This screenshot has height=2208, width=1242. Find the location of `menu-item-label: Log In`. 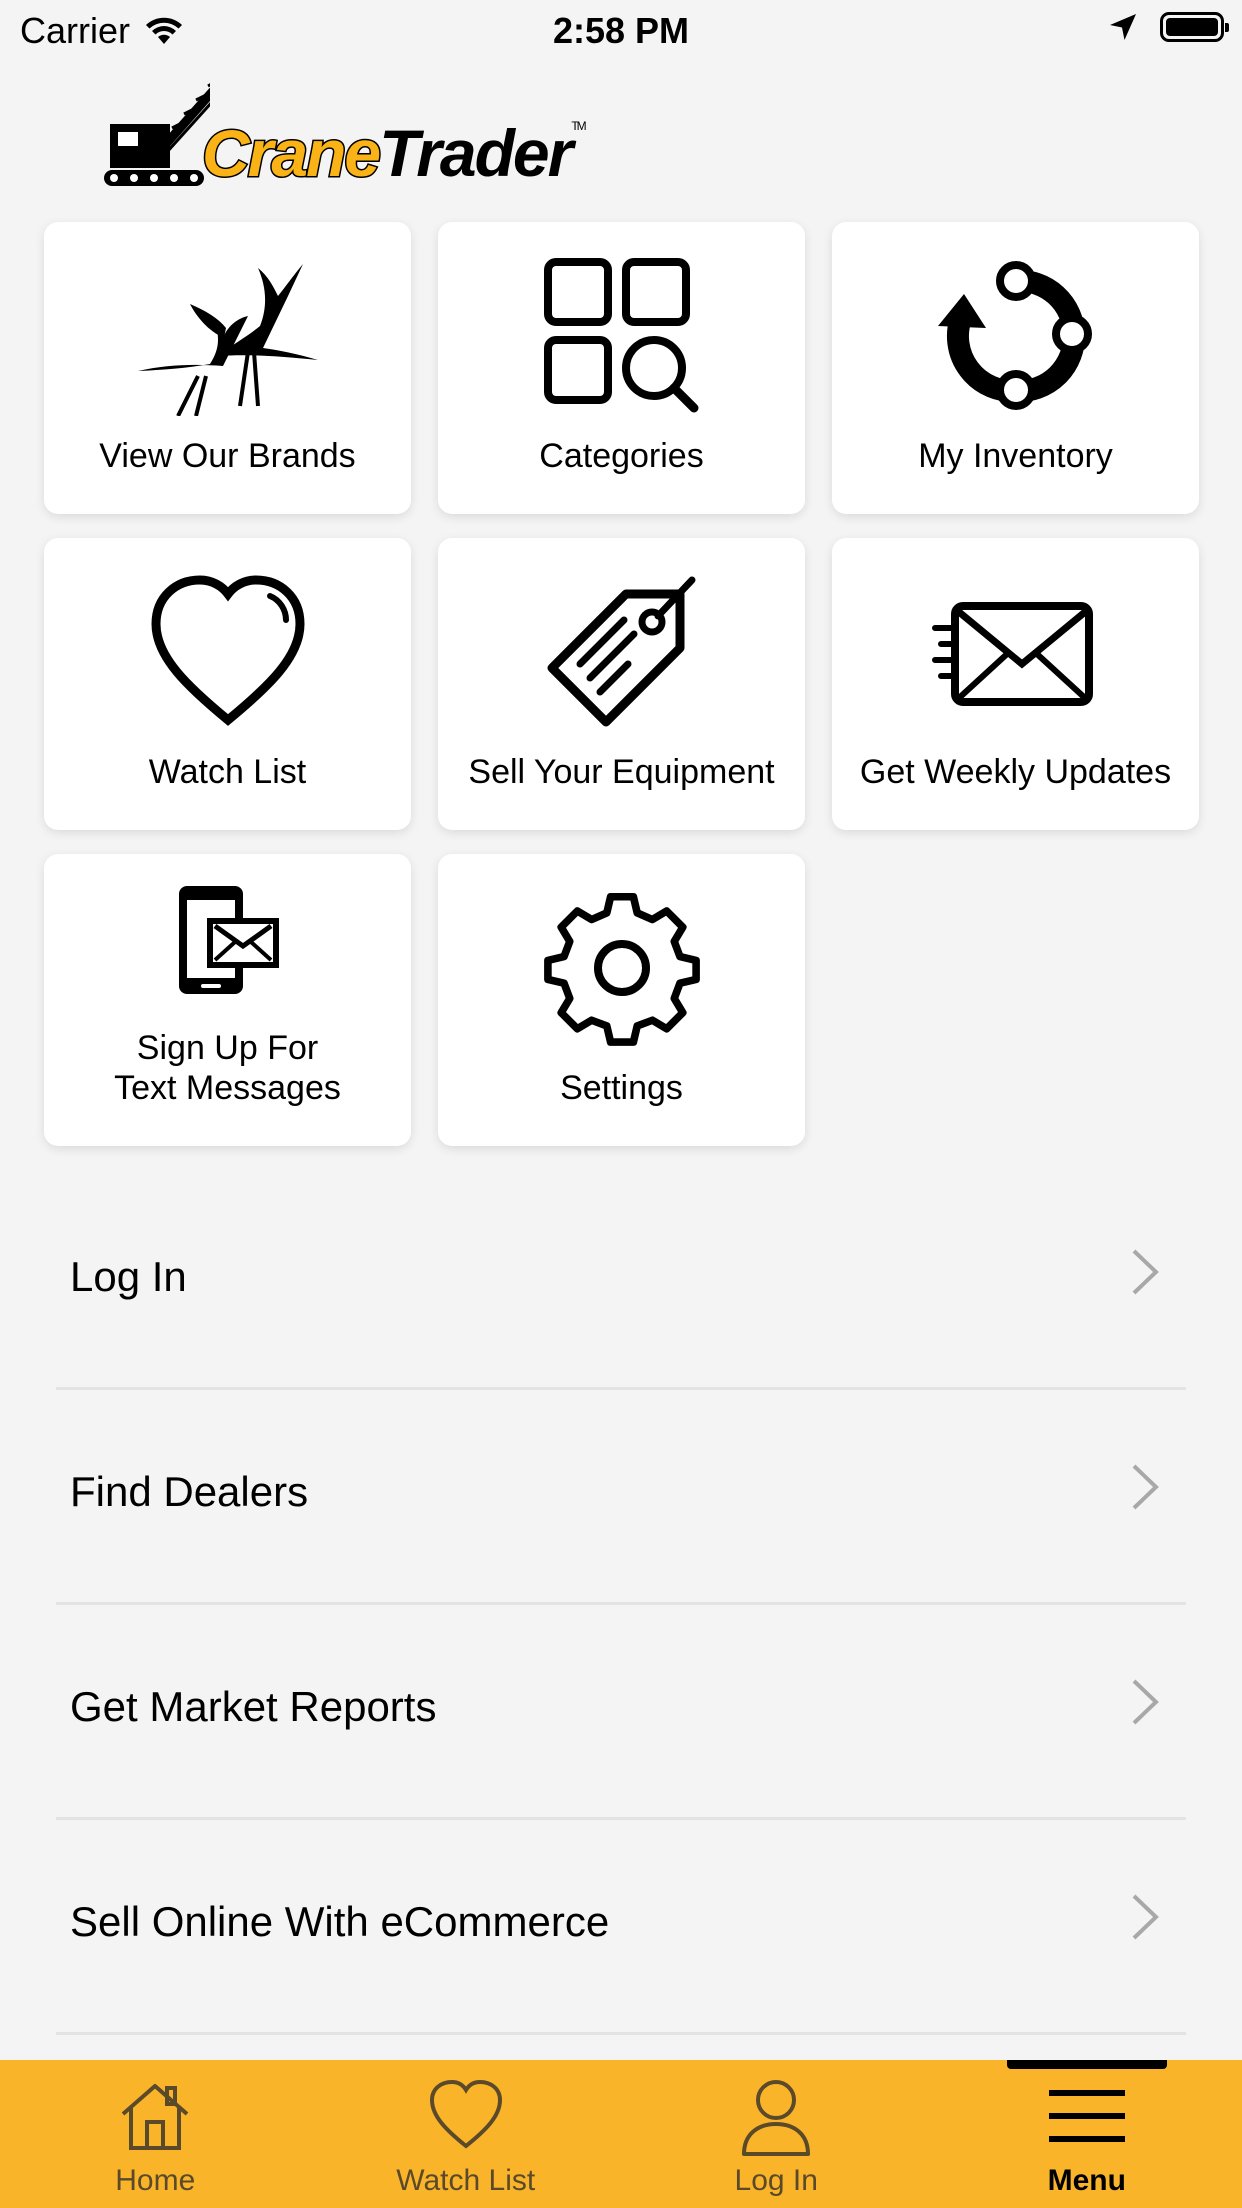

menu-item-label: Log In is located at coordinates (128, 1276).